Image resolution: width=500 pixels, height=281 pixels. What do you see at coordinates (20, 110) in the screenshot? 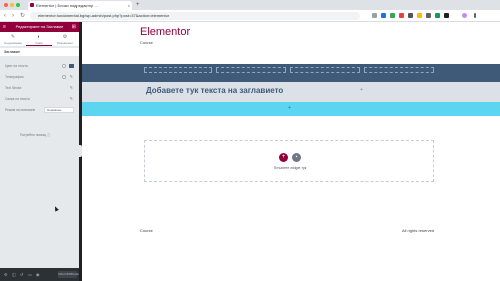
I see `control-label: Режим на смесване` at bounding box center [20, 110].